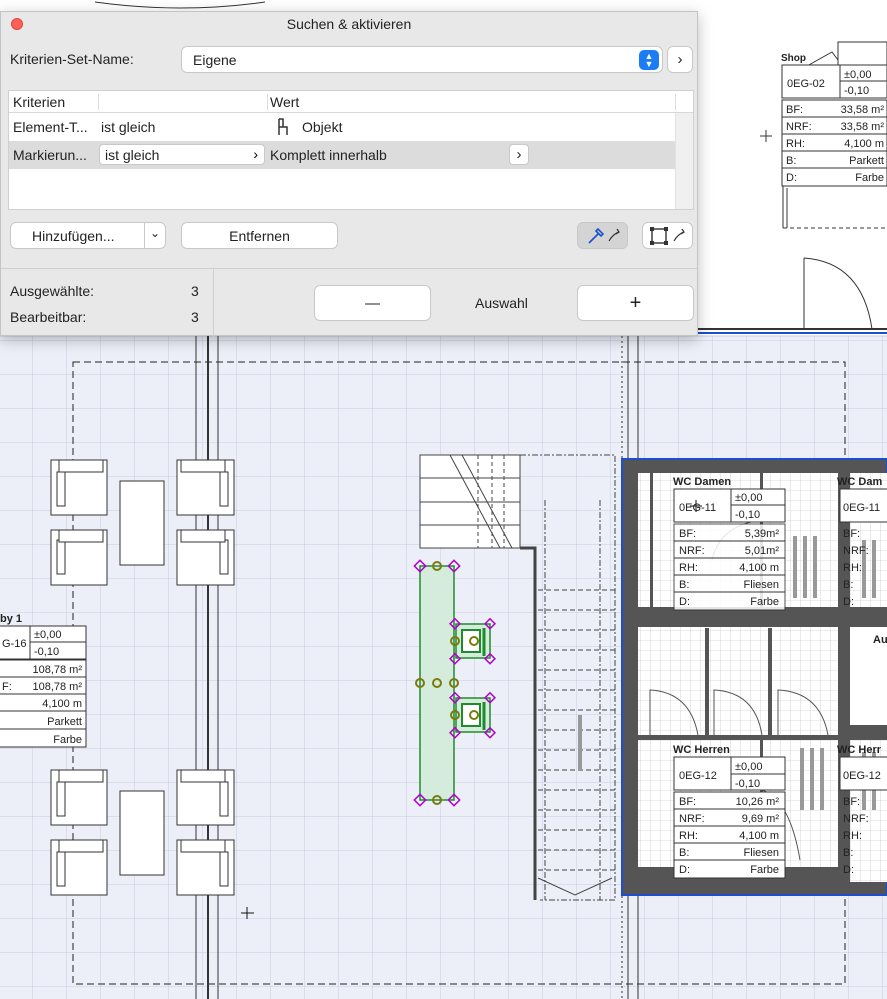 Image resolution: width=887 pixels, height=999 pixels. What do you see at coordinates (688, 836) in the screenshot?
I see `wc-herren-rh-label: RH:` at bounding box center [688, 836].